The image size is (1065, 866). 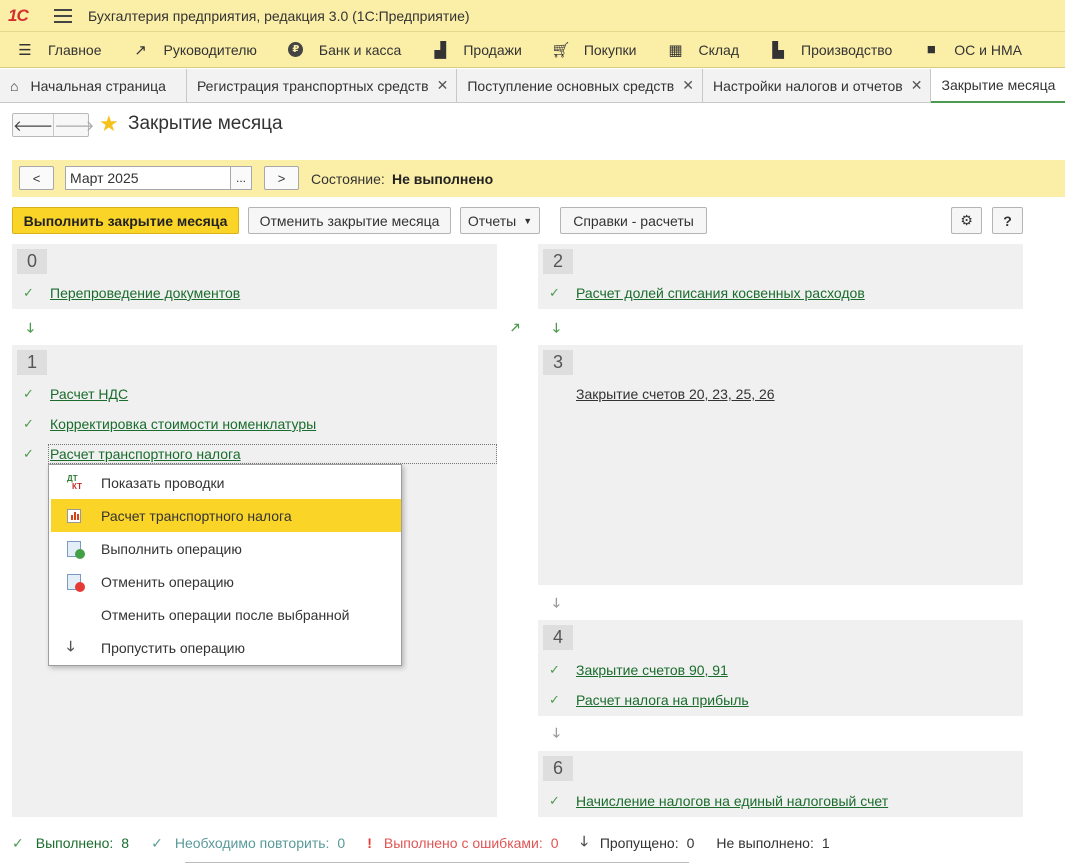 What do you see at coordinates (226, 482) in the screenshot?
I see `menu-item-show-entries: ДТ КТ Показать проводки` at bounding box center [226, 482].